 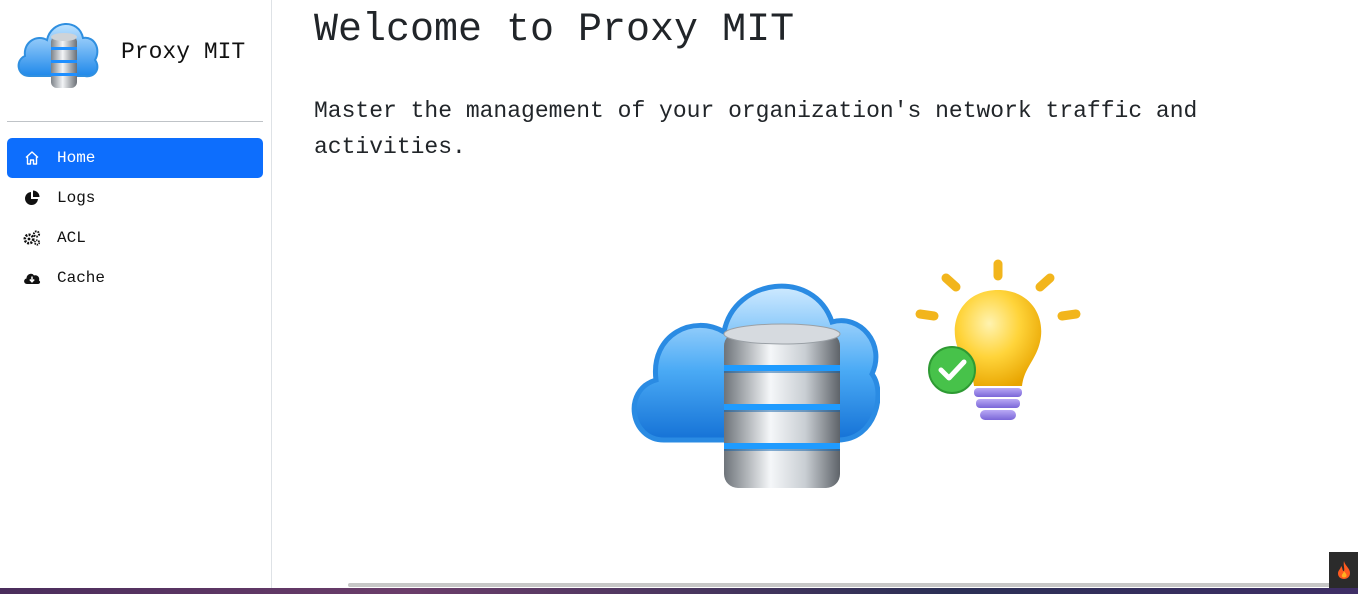 What do you see at coordinates (76, 158) in the screenshot?
I see `sidebar-item-label: Home` at bounding box center [76, 158].